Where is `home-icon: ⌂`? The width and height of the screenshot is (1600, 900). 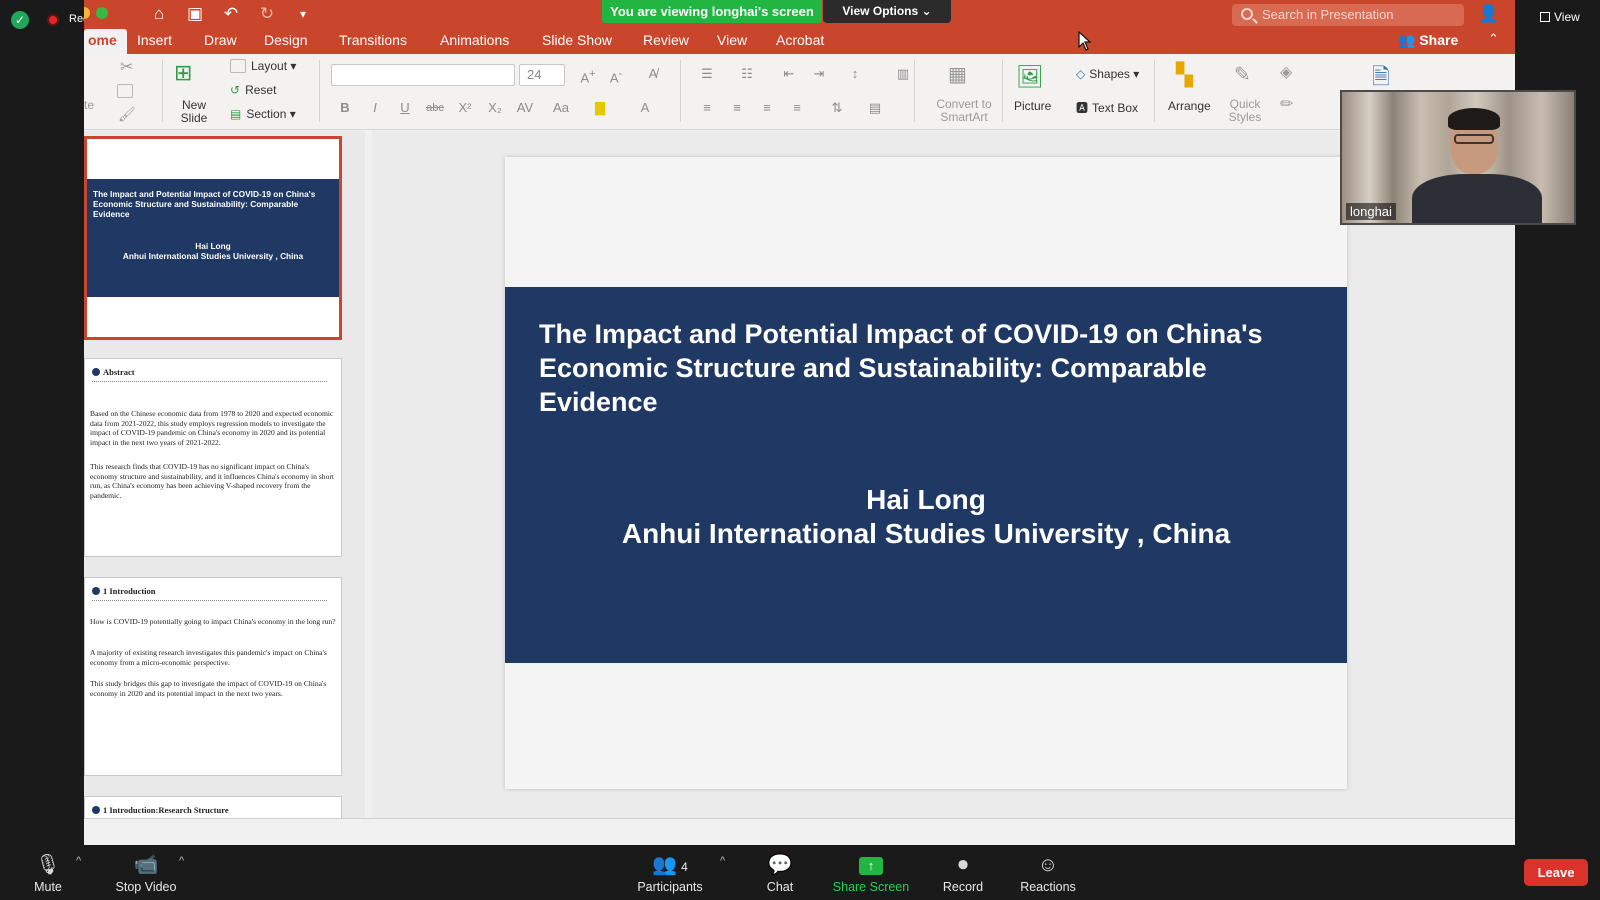 home-icon: ⌂ is located at coordinates (159, 14).